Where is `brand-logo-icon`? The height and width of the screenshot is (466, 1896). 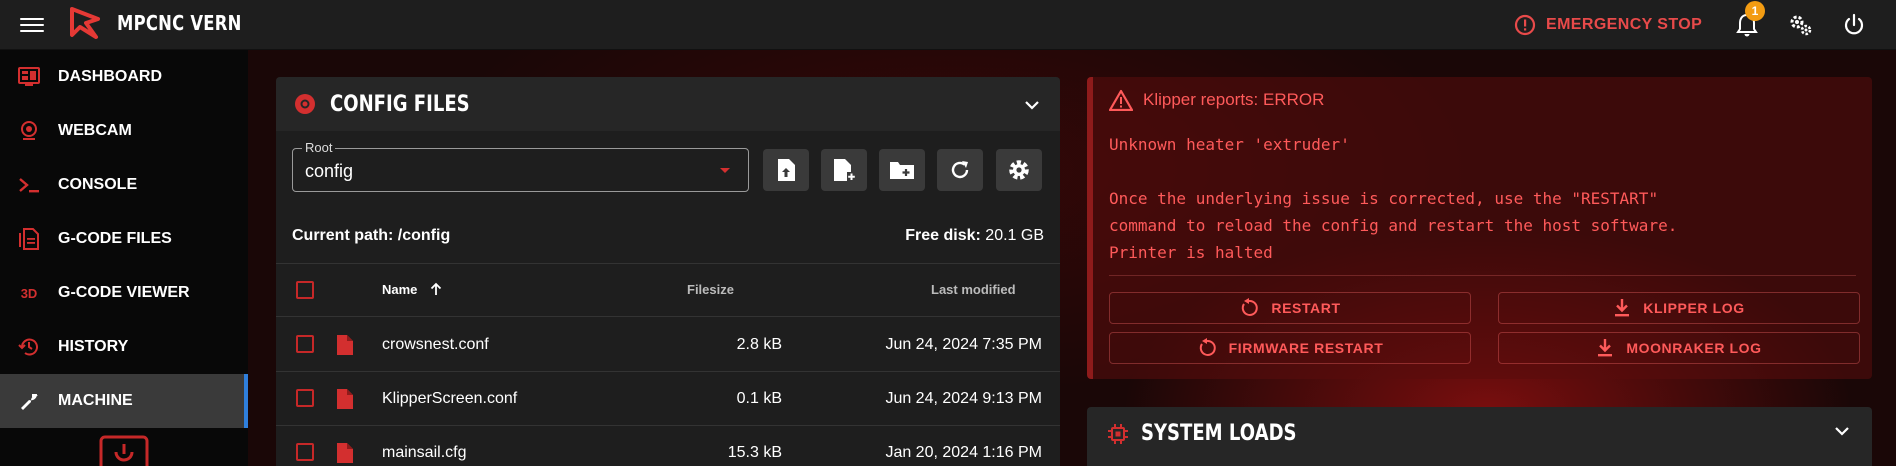
brand-logo-icon is located at coordinates (124, 450).